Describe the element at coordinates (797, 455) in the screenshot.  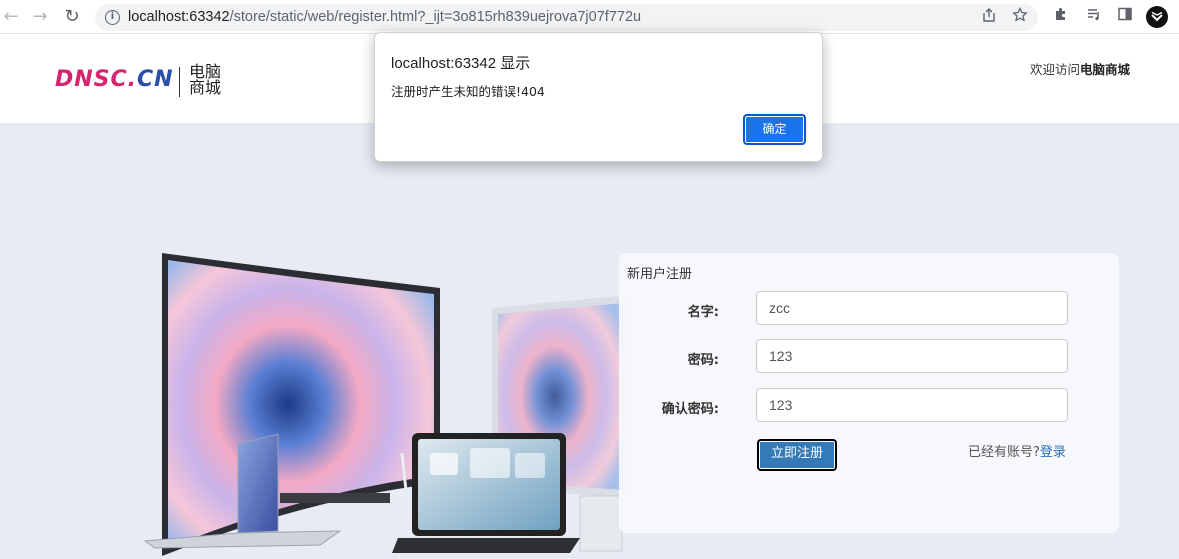
I see `register-submit-button: 立即注册` at that location.